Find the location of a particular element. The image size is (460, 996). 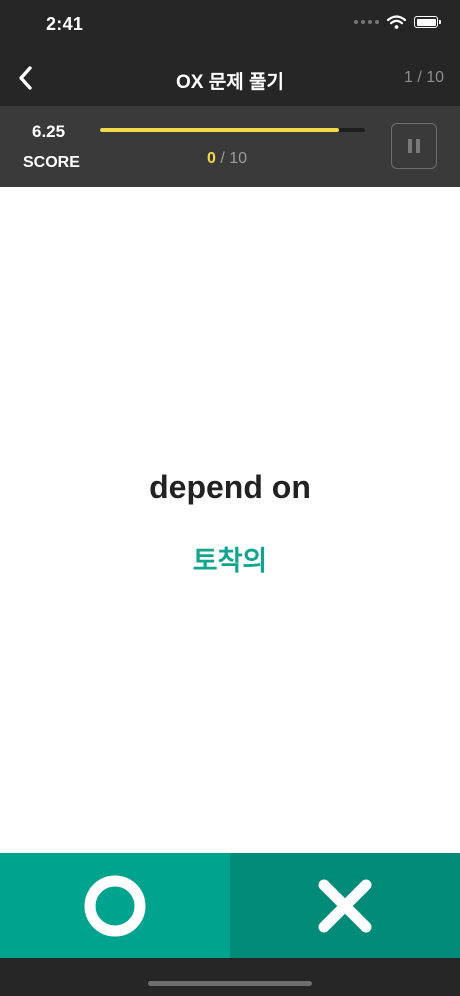

wifi-icon is located at coordinates (396, 22).